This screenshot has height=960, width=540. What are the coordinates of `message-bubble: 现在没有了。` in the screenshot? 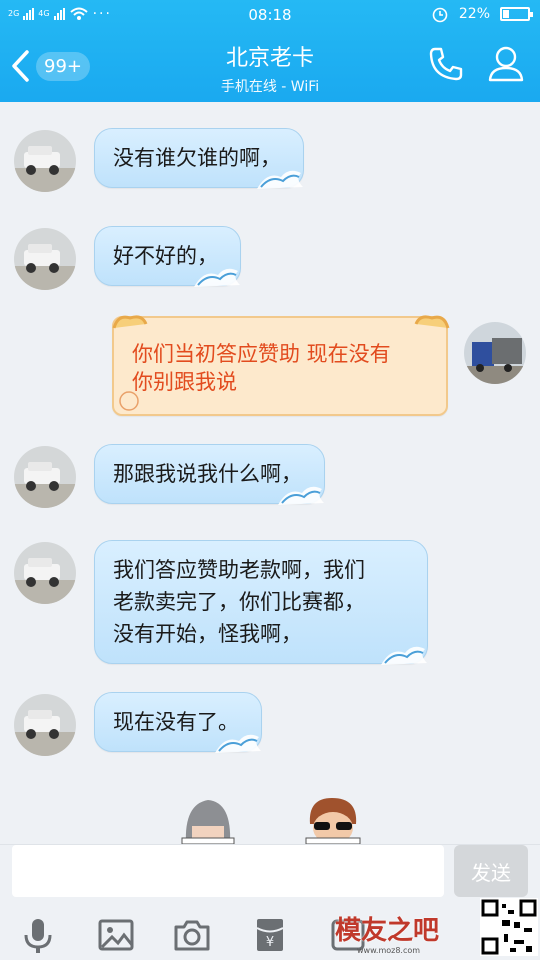 It's located at (178, 722).